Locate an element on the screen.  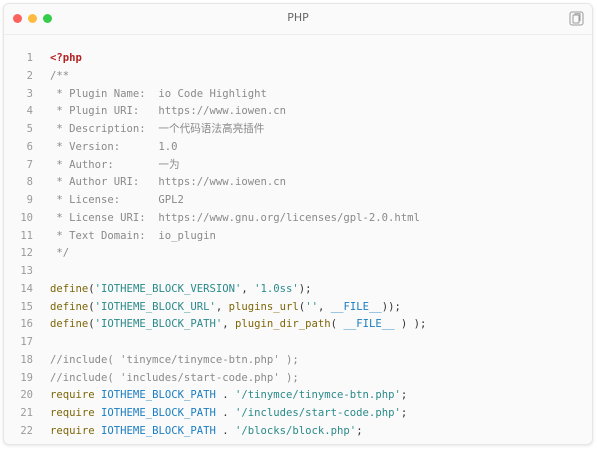
code-line: 2 /** is located at coordinates (298, 76).